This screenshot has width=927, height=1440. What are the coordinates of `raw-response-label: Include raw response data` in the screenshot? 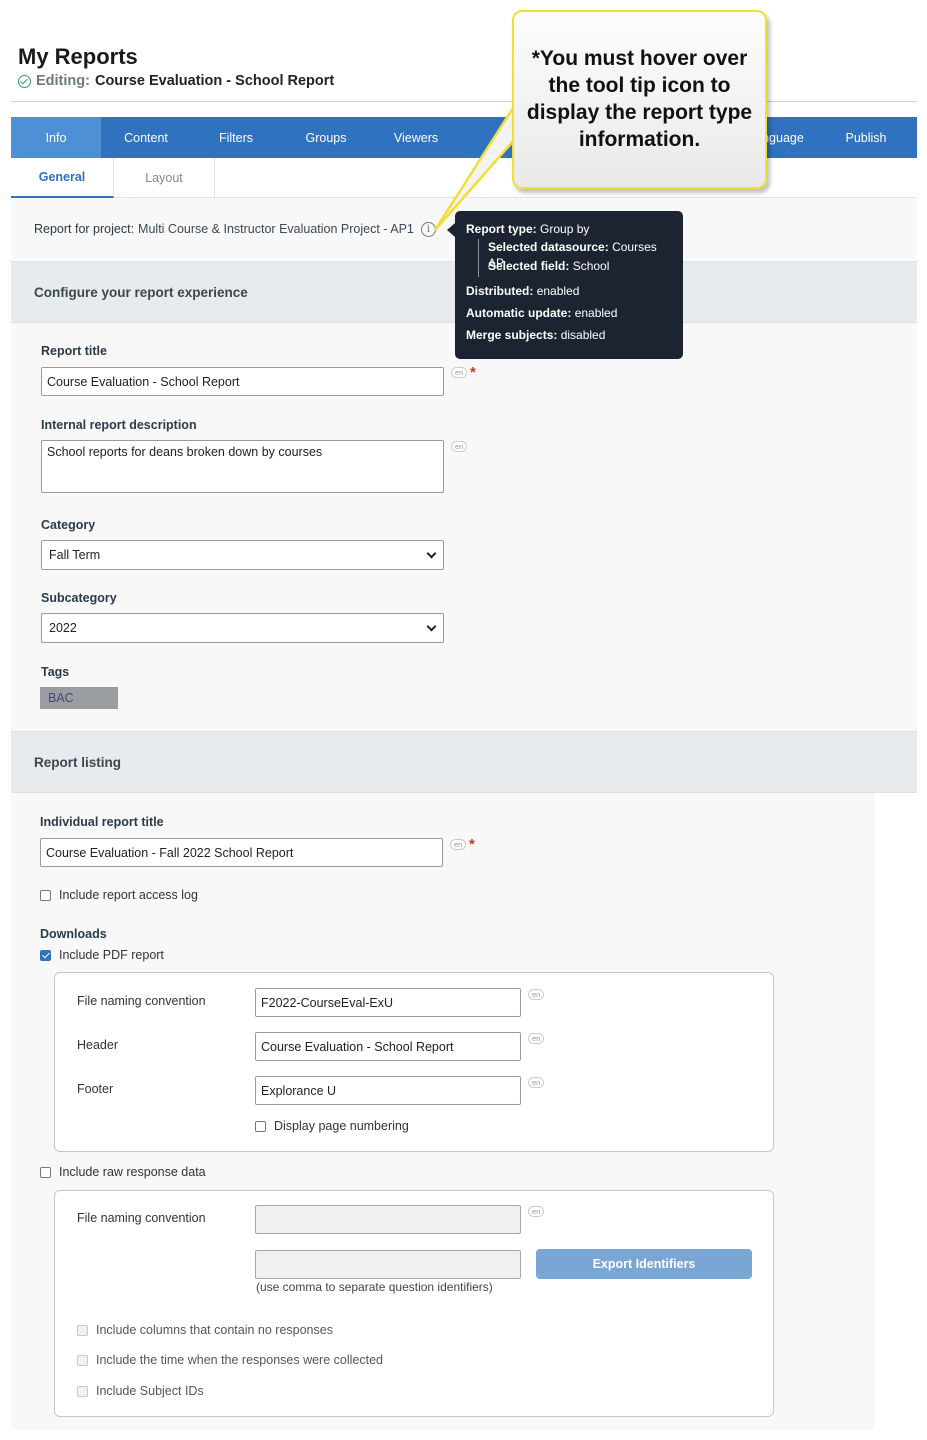 It's located at (132, 1172).